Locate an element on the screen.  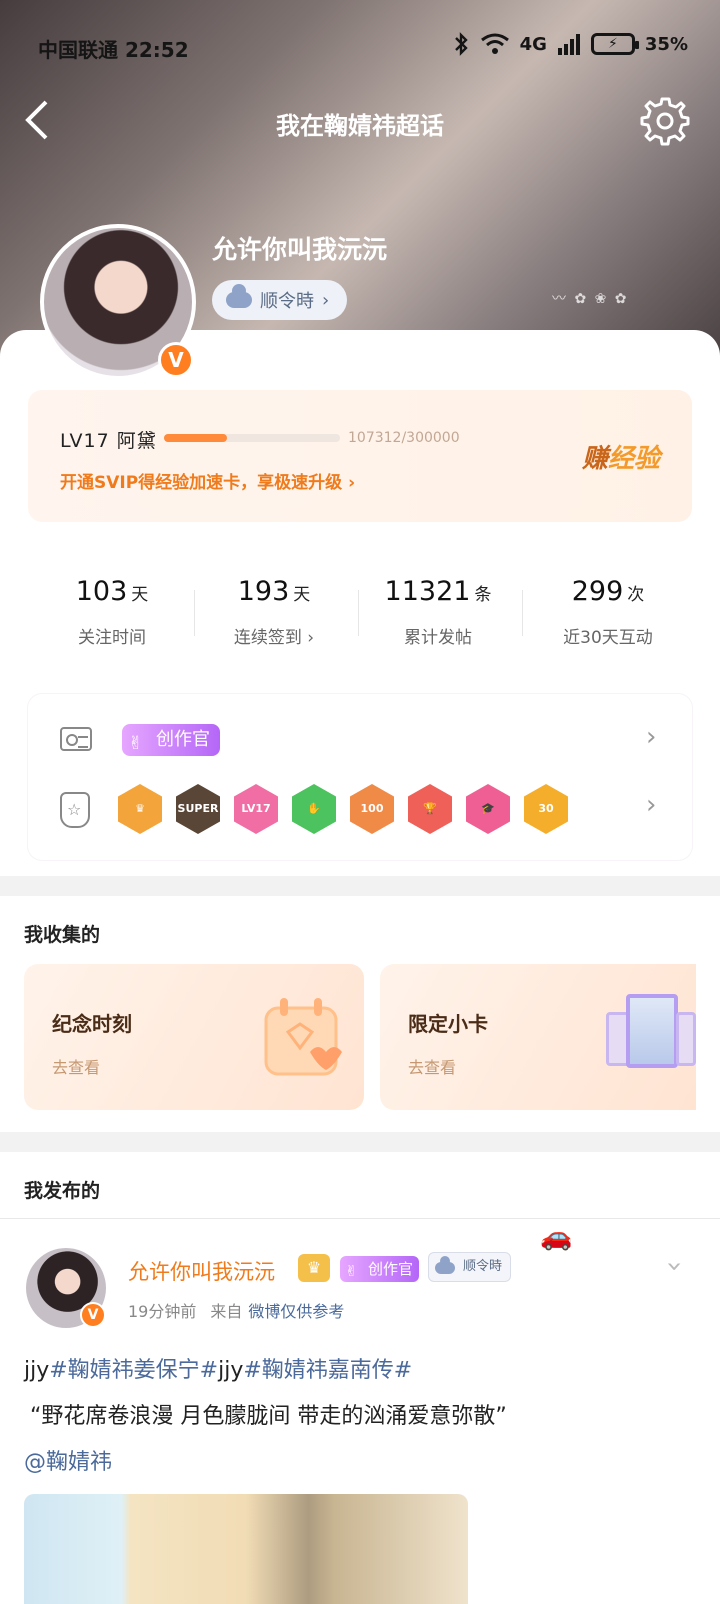
rank-label: 顺令時 is located at coordinates (287, 301).